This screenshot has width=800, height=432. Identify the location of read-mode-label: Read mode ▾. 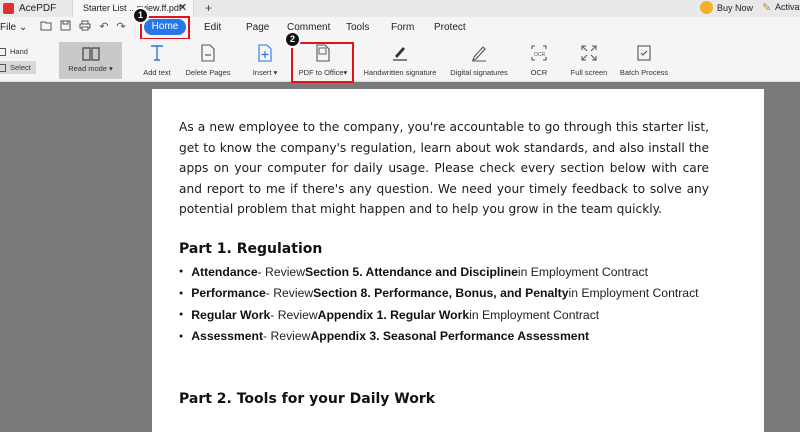
(90, 68).